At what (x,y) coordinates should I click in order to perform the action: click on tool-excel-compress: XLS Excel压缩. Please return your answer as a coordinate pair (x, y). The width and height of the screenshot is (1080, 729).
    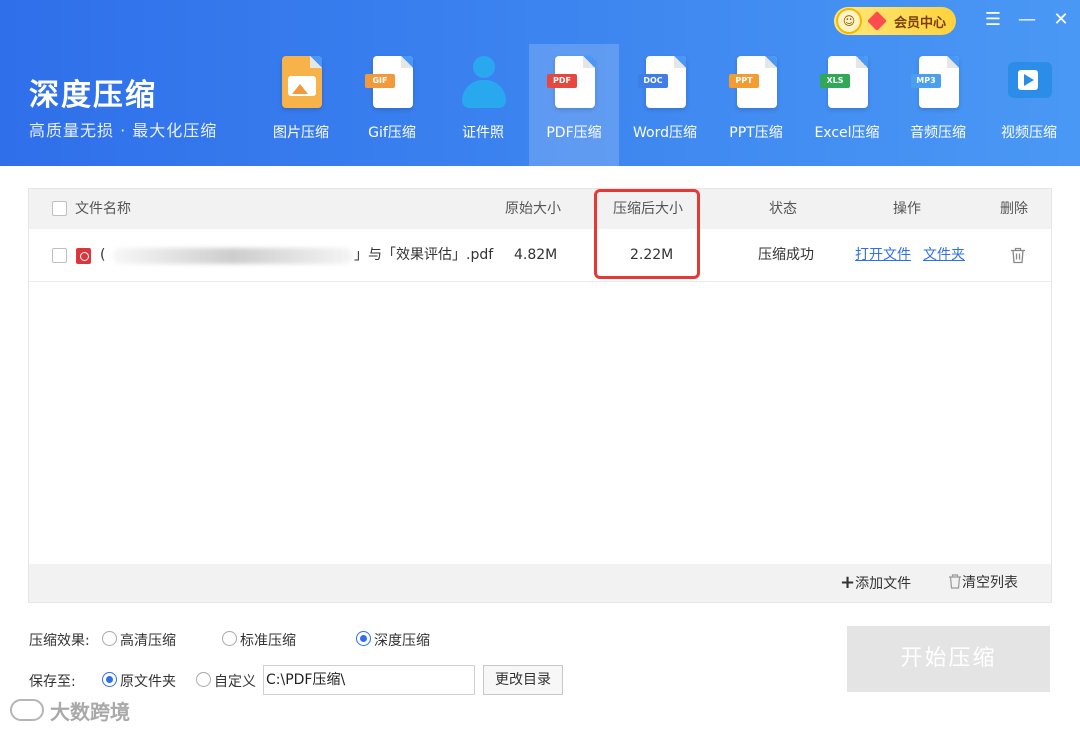
    Looking at the image, I should click on (847, 105).